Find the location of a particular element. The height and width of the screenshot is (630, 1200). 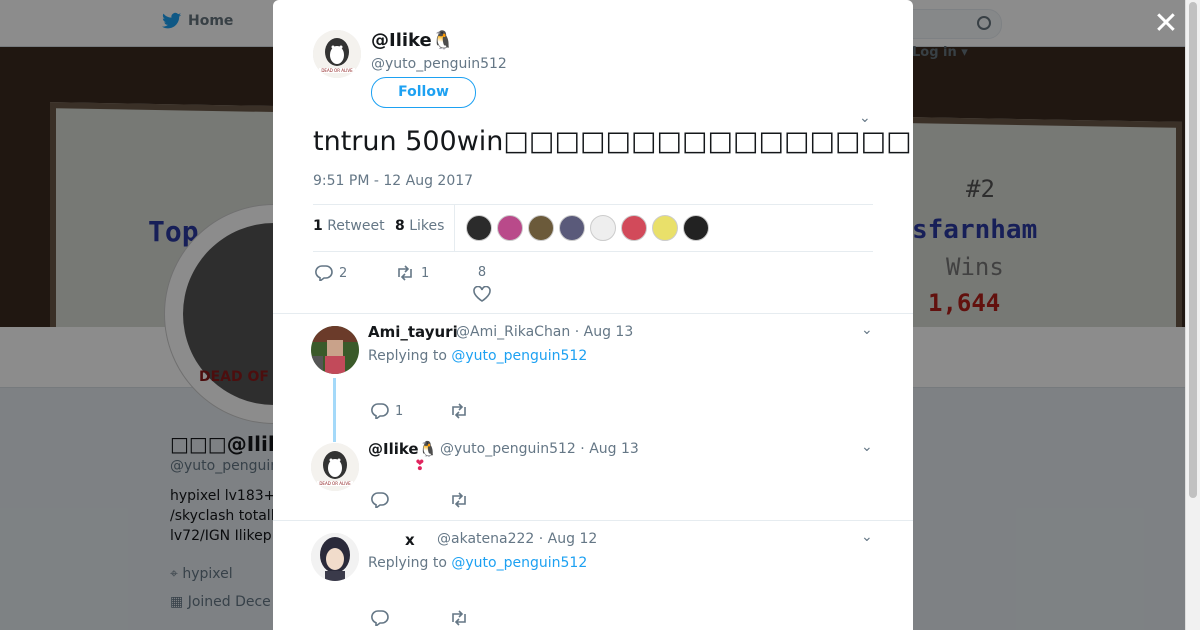

follow-button: Follow is located at coordinates (423, 92).